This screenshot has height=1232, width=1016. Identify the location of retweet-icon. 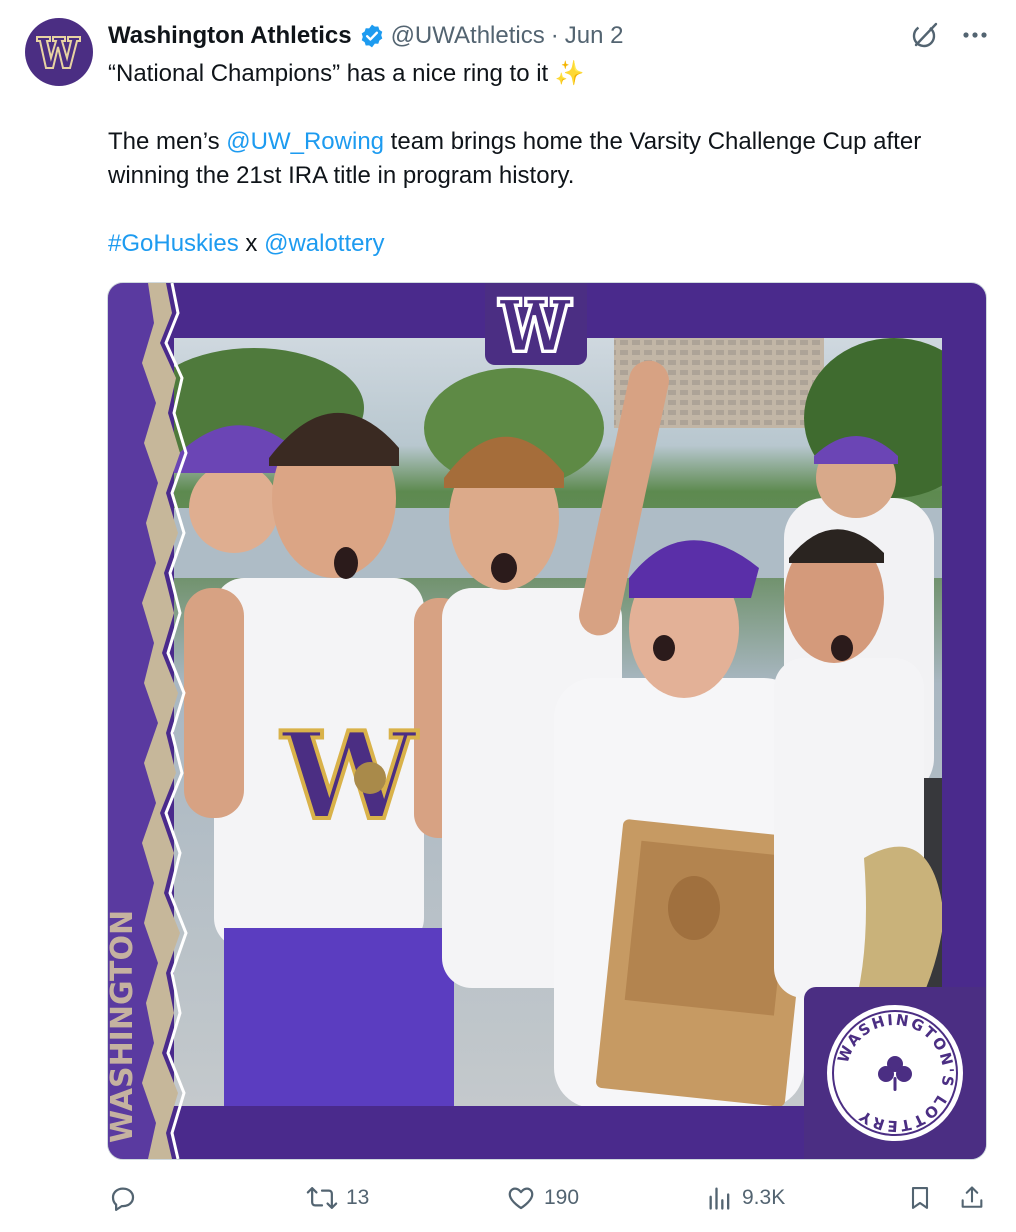
(322, 1198).